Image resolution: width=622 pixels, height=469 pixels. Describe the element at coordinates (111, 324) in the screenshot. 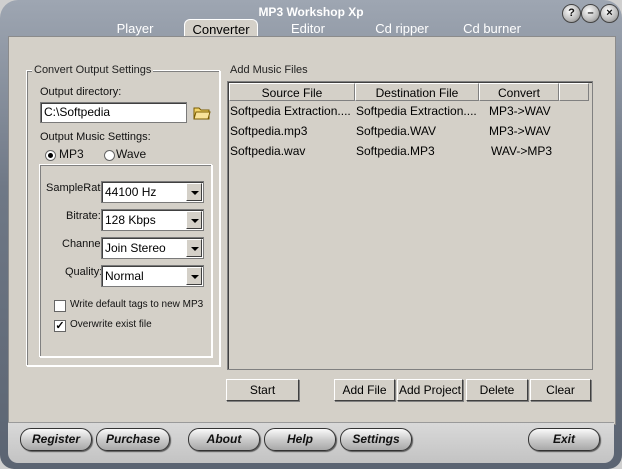

I see `overwrite-label: Overwrite exist file` at that location.